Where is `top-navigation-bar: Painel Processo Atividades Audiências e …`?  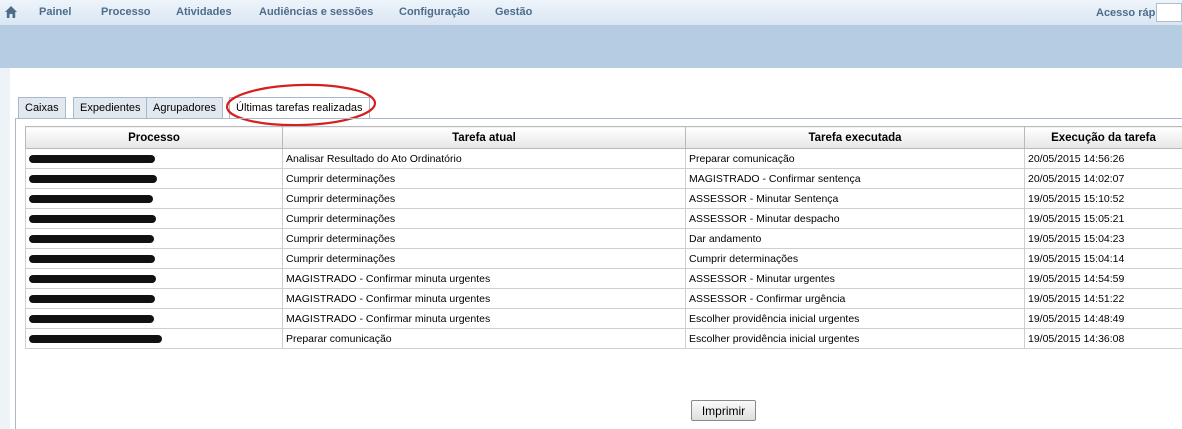
top-navigation-bar: Painel Processo Atividades Audiências e … is located at coordinates (591, 13).